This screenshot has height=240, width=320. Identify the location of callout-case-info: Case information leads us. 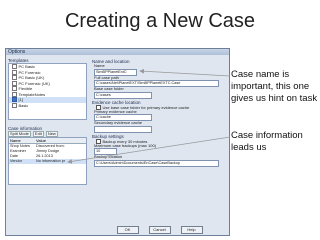
(267, 141).